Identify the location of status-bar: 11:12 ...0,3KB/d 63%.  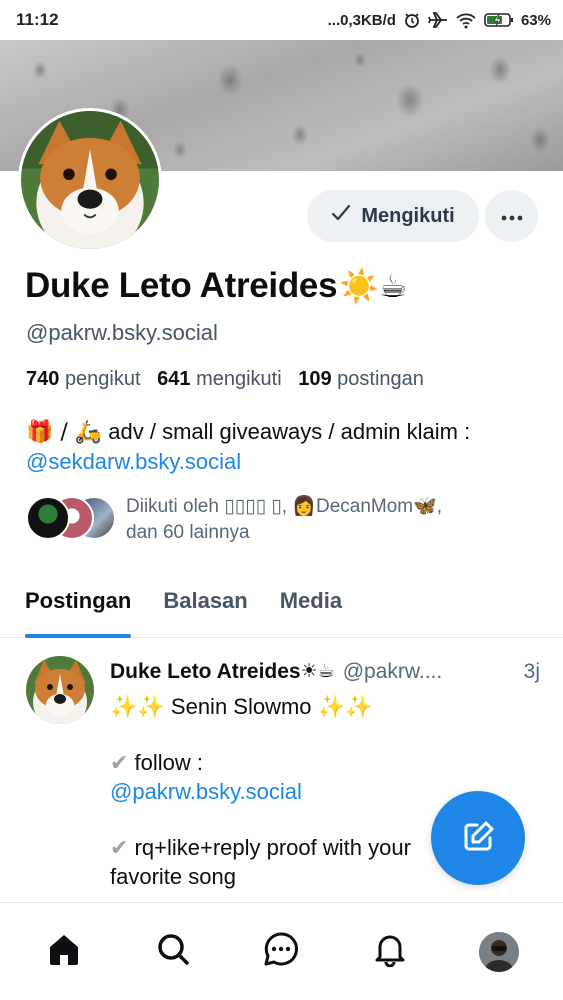
(281, 20).